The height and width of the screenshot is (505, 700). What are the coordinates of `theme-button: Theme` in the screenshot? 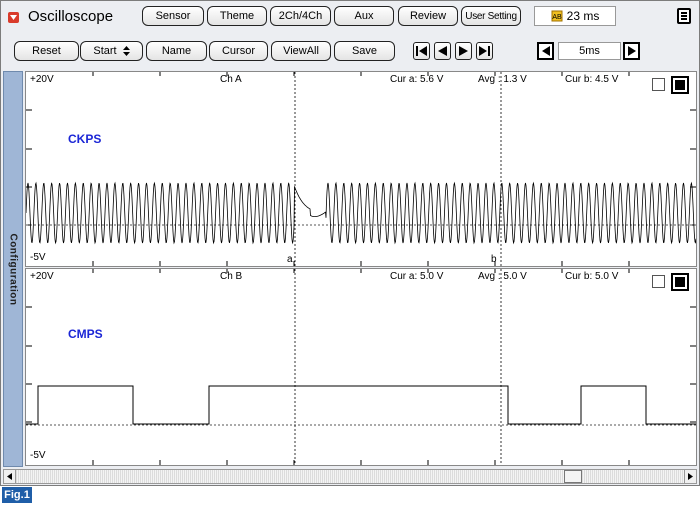 It's located at (237, 16).